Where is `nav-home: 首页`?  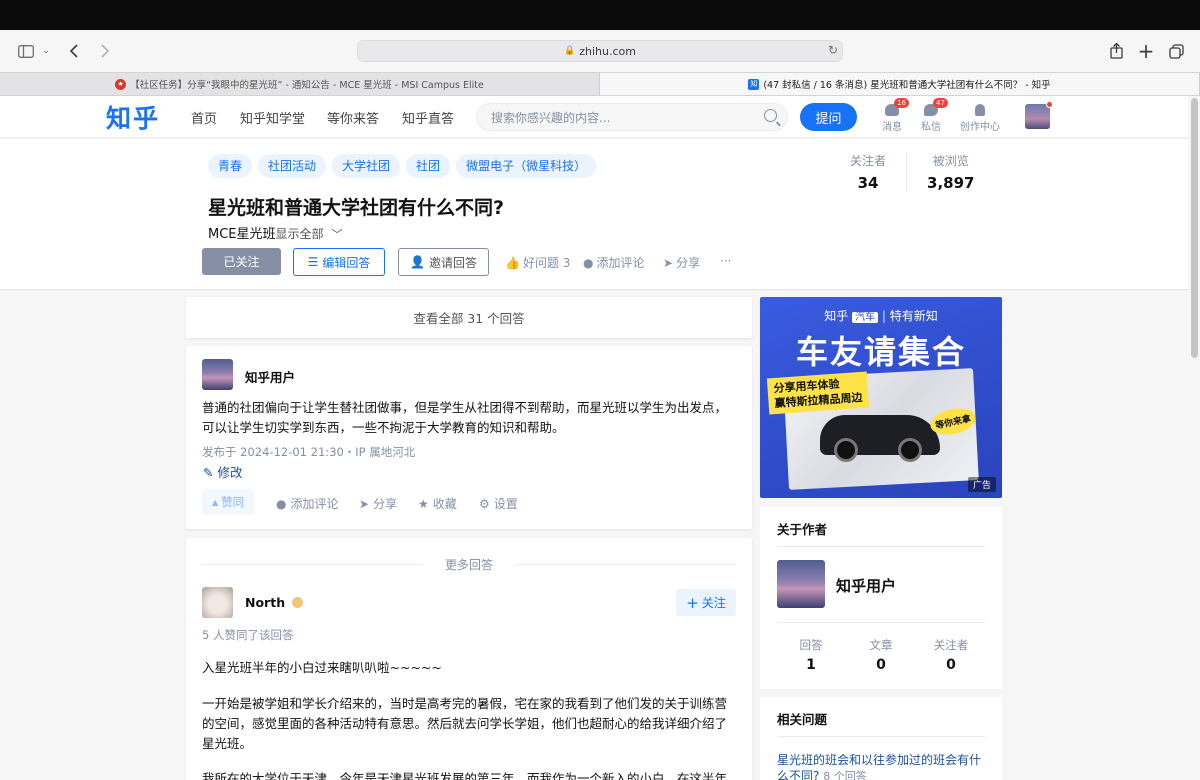
nav-home: 首页 is located at coordinates (204, 117).